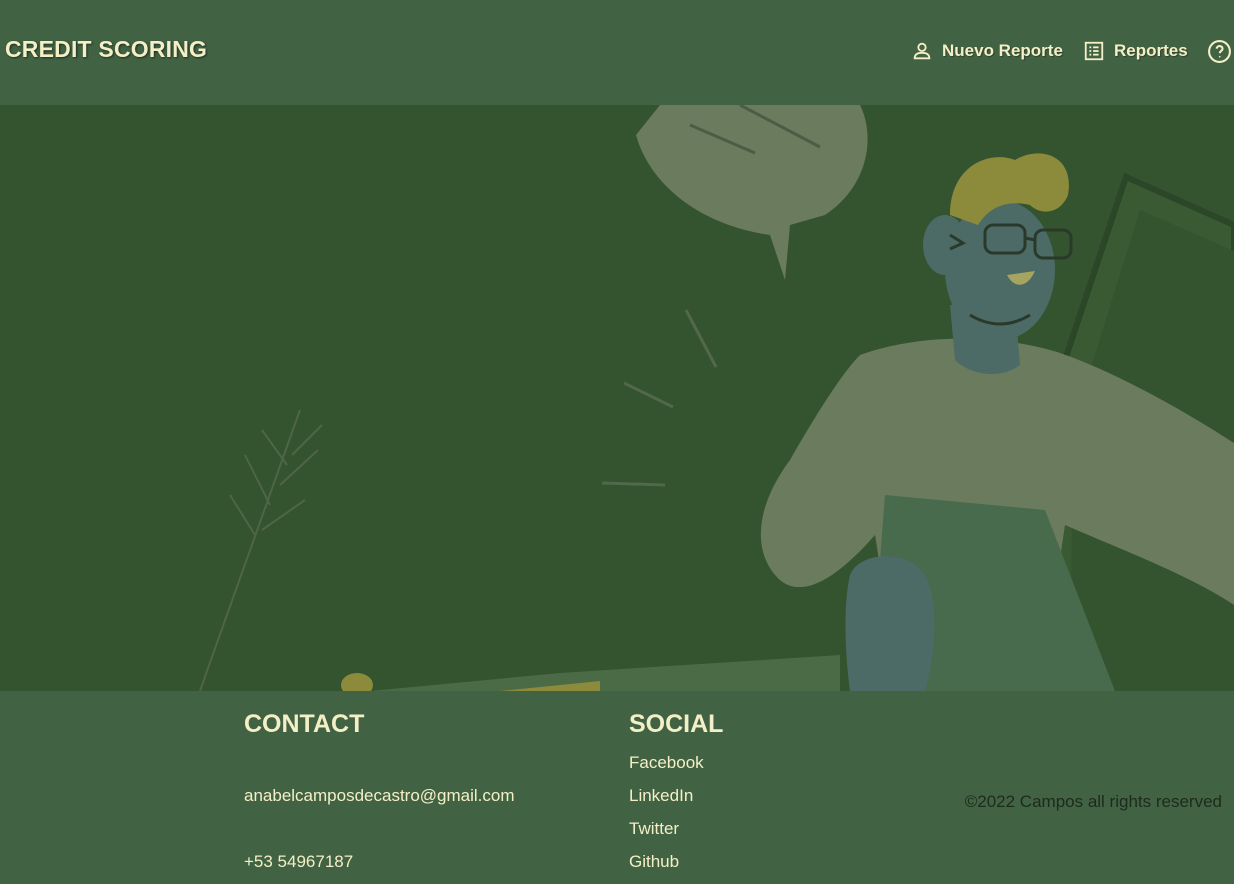 This screenshot has width=1234, height=884. Describe the element at coordinates (1002, 50) in the screenshot. I see `nav-new-report-label: Nuevo Reporte` at that location.